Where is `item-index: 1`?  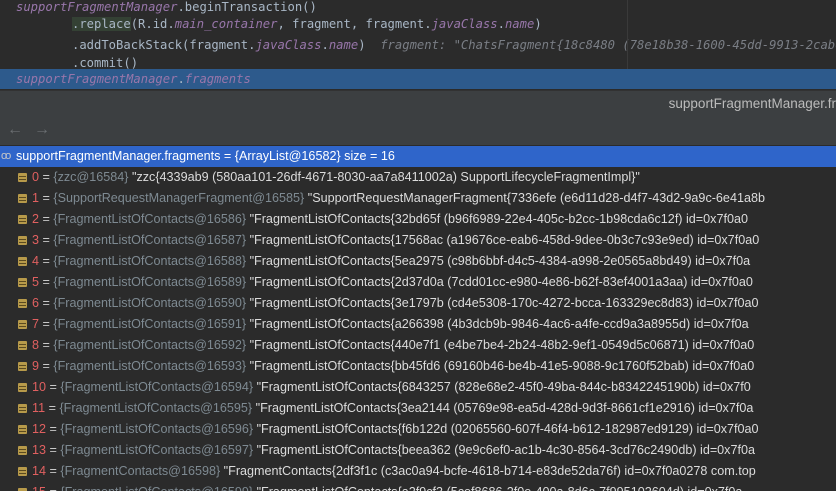 item-index: 1 is located at coordinates (36, 198).